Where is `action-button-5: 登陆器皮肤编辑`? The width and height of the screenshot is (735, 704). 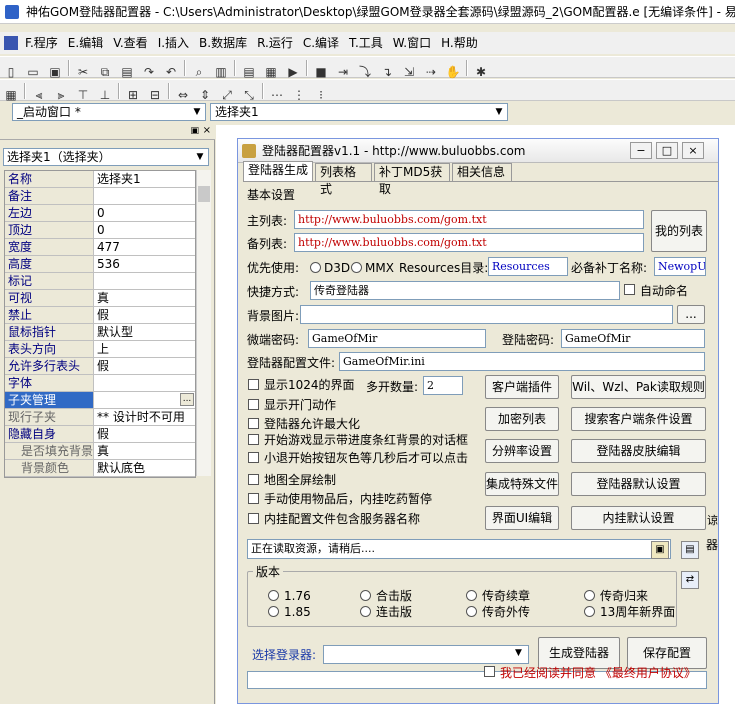
action-button-5: 登陆器皮肤编辑 is located at coordinates (638, 451).